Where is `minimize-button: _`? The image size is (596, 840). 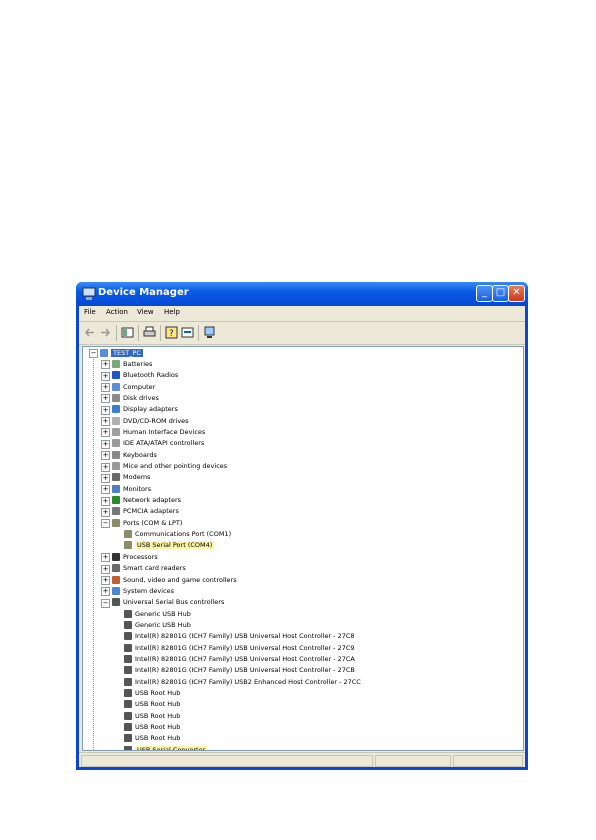 minimize-button: _ is located at coordinates (484, 293).